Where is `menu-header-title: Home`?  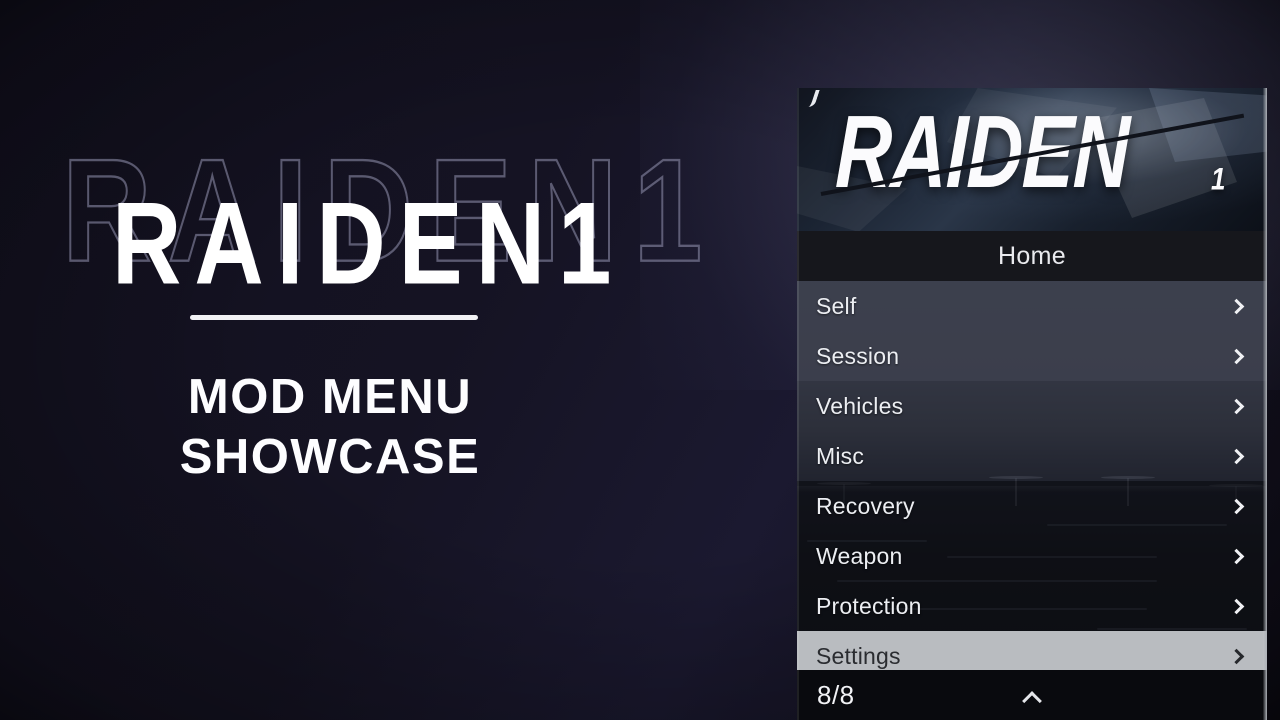
menu-header-title: Home is located at coordinates (1032, 255).